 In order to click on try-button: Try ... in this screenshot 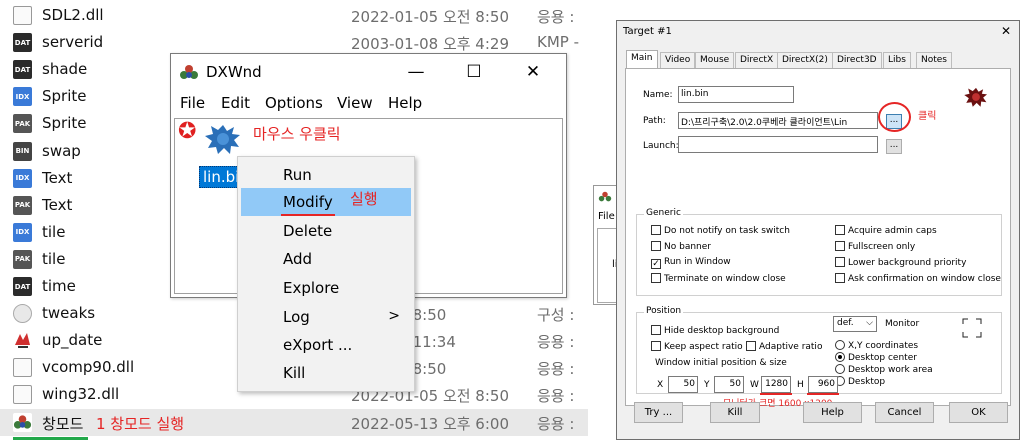, I will do `click(658, 412)`.